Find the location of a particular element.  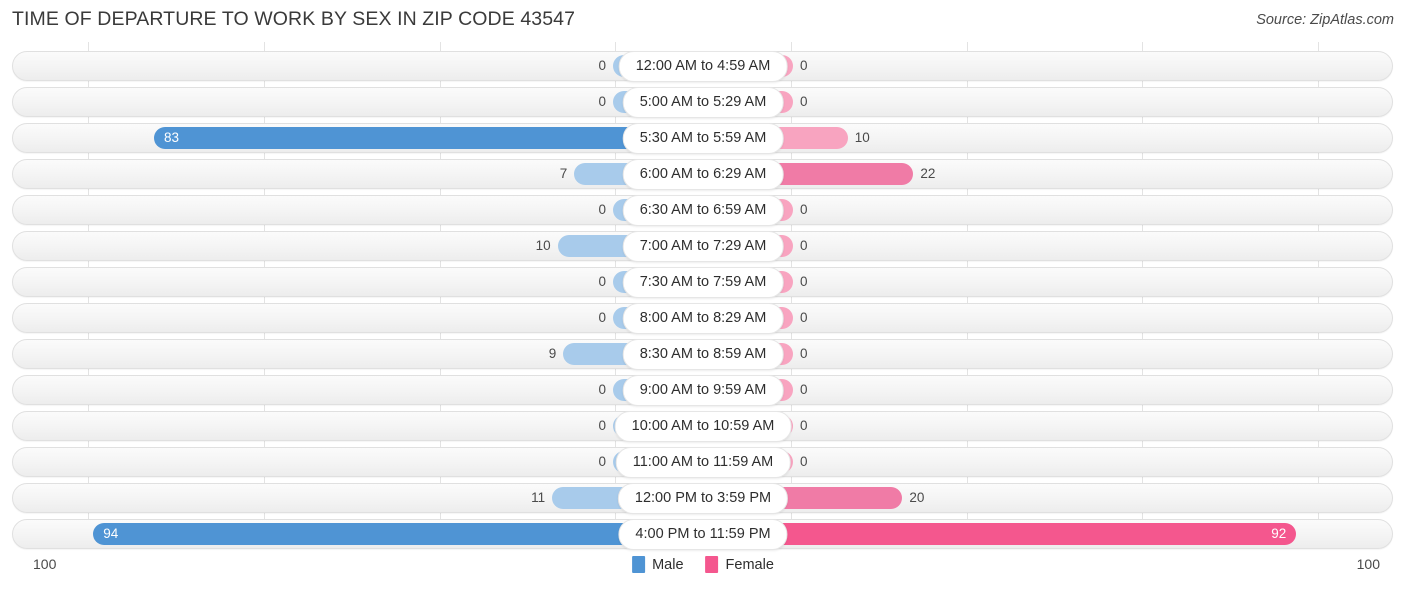

bar-value-female: 10 is located at coordinates (862, 137).